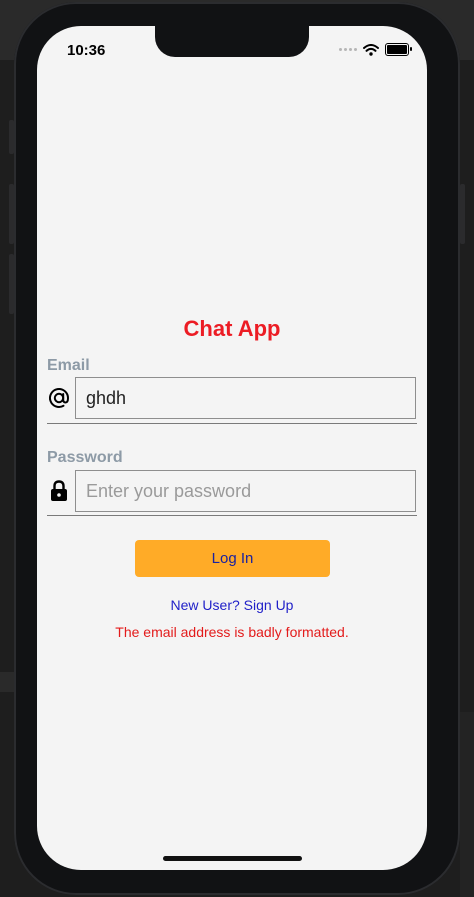 This screenshot has width=474, height=897. I want to click on password-field, so click(245, 491).